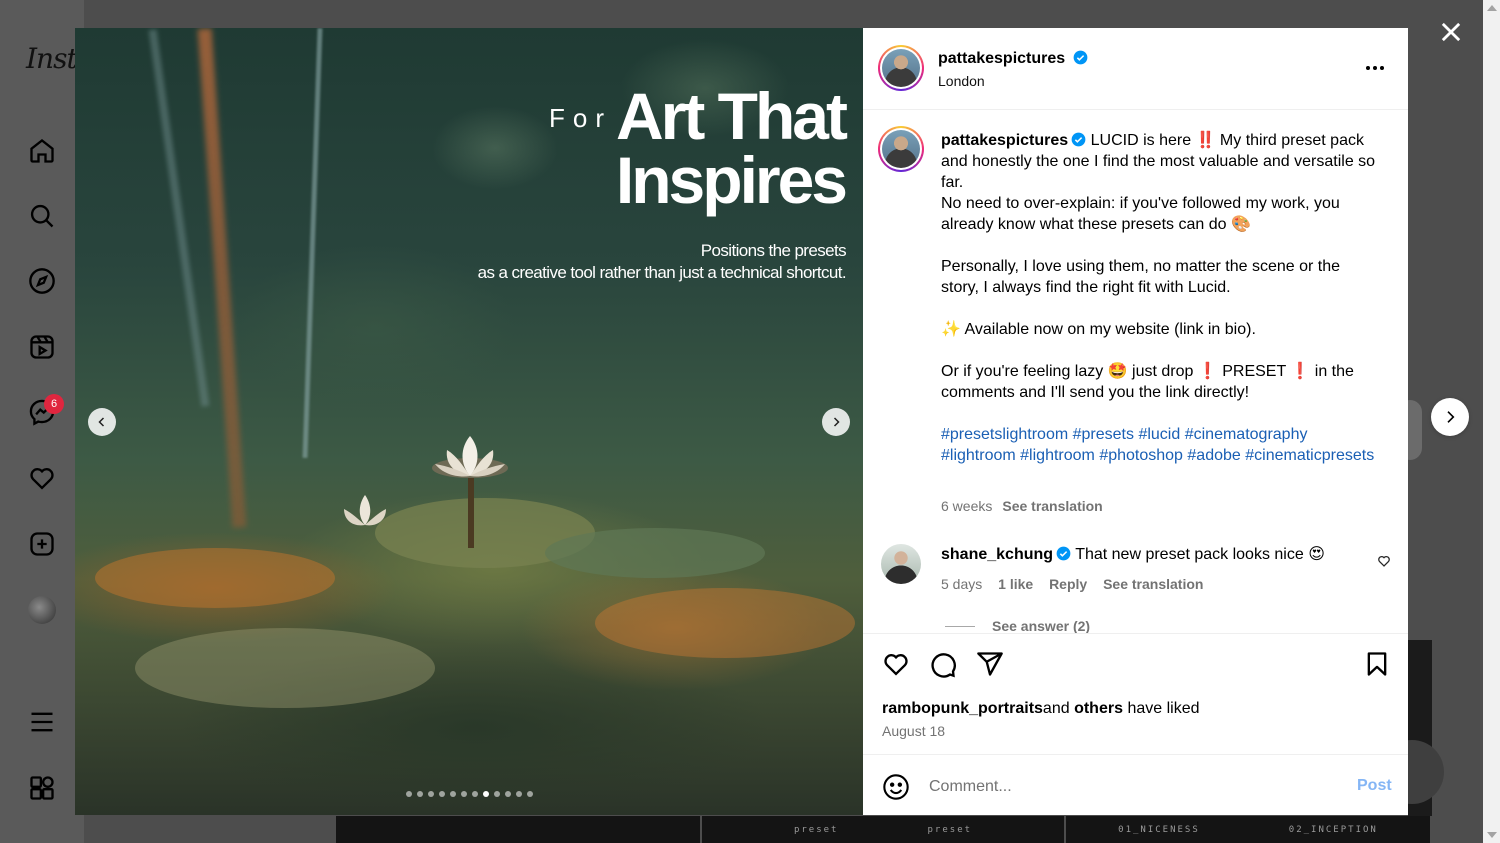 The image size is (1500, 843). What do you see at coordinates (54, 404) in the screenshot?
I see `notification-badge: 6` at bounding box center [54, 404].